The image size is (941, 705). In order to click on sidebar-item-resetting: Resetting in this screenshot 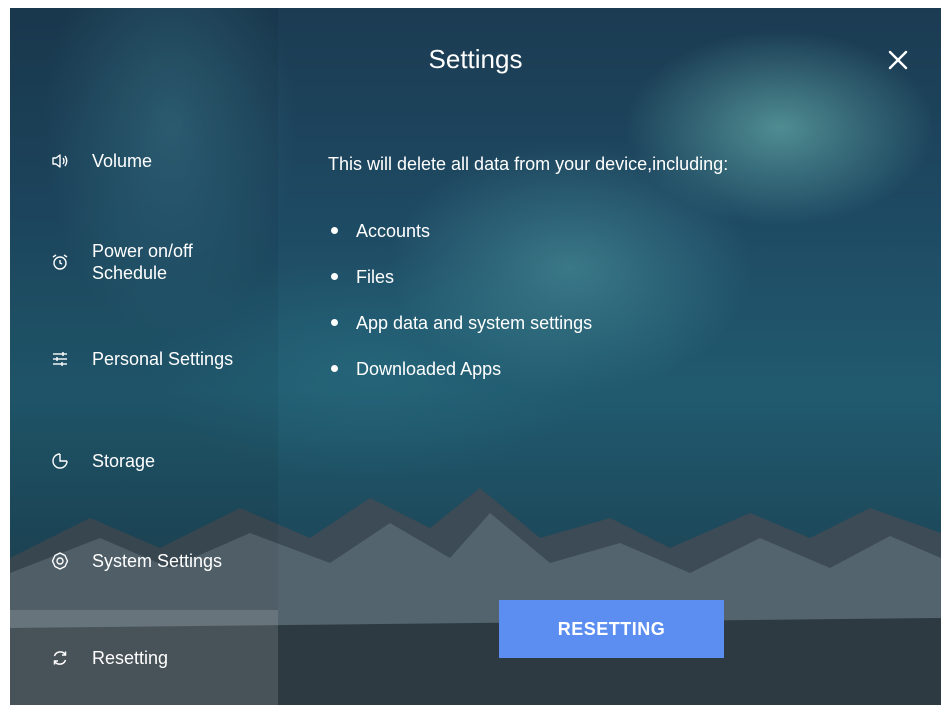, I will do `click(144, 657)`.